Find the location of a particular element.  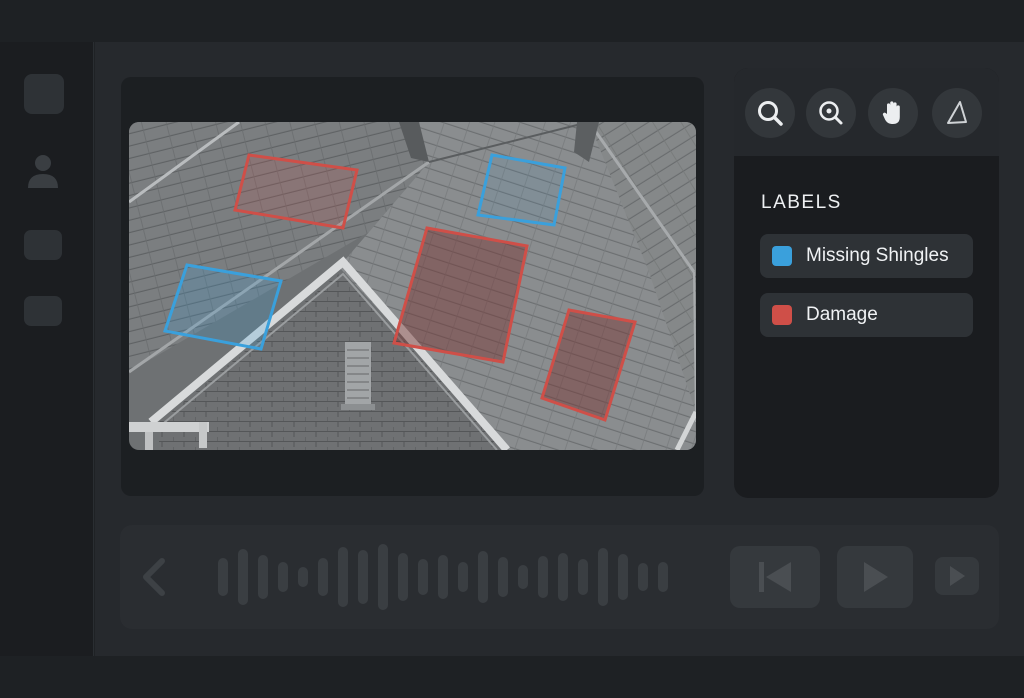

play-icon is located at coordinates (876, 577).